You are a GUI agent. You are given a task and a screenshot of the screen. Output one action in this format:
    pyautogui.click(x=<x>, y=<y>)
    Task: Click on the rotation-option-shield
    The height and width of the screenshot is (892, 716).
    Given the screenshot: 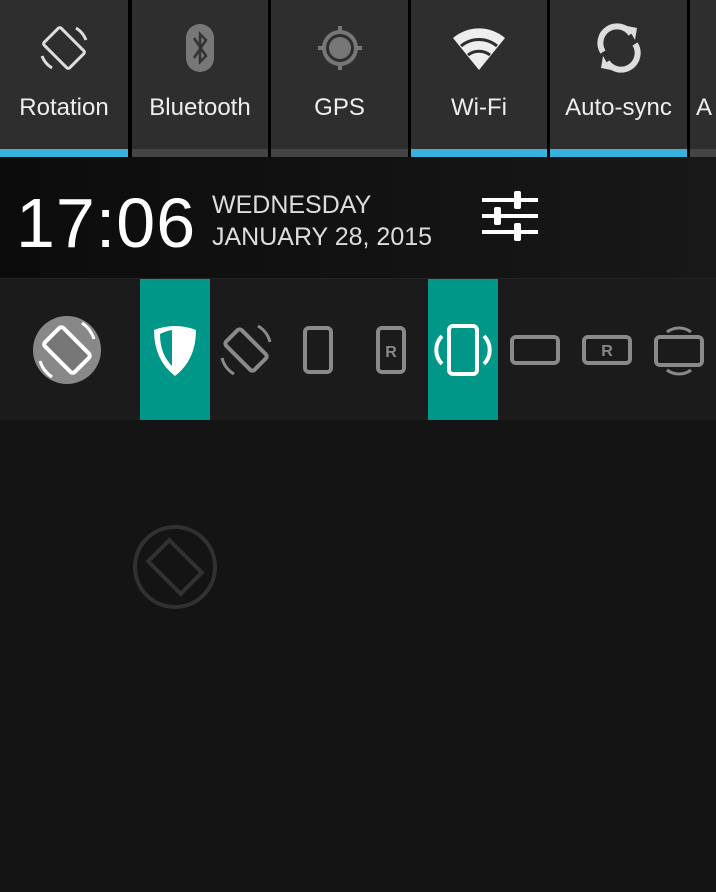 What is the action you would take?
    pyautogui.click(x=175, y=349)
    